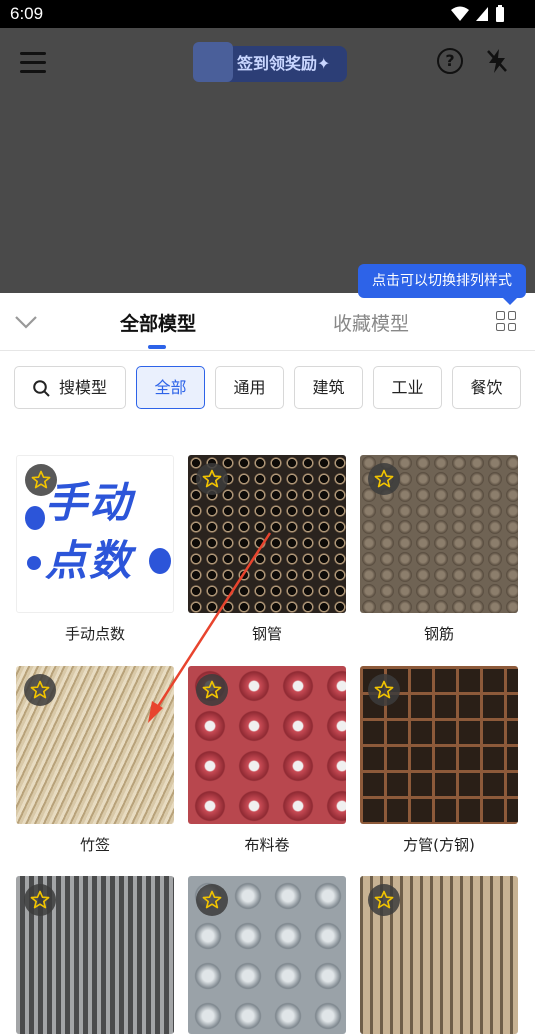 This screenshot has height=1034, width=535. Describe the element at coordinates (497, 61) in the screenshot. I see `flash-off-icon` at that location.